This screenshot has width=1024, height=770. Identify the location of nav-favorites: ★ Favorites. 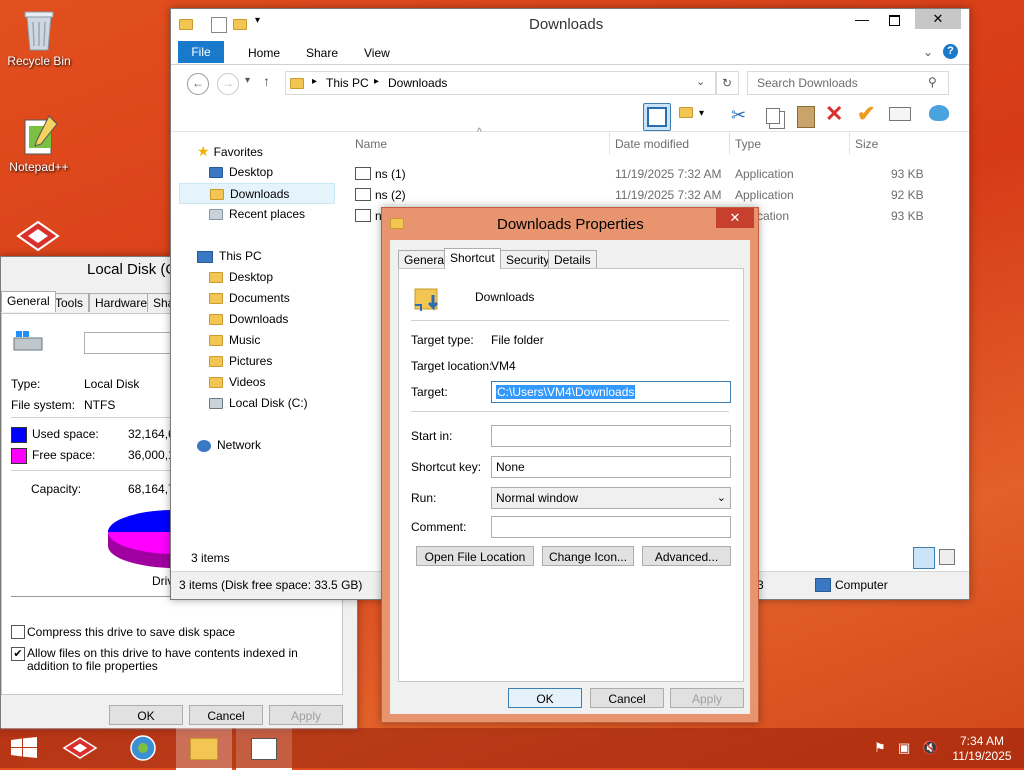
(230, 151).